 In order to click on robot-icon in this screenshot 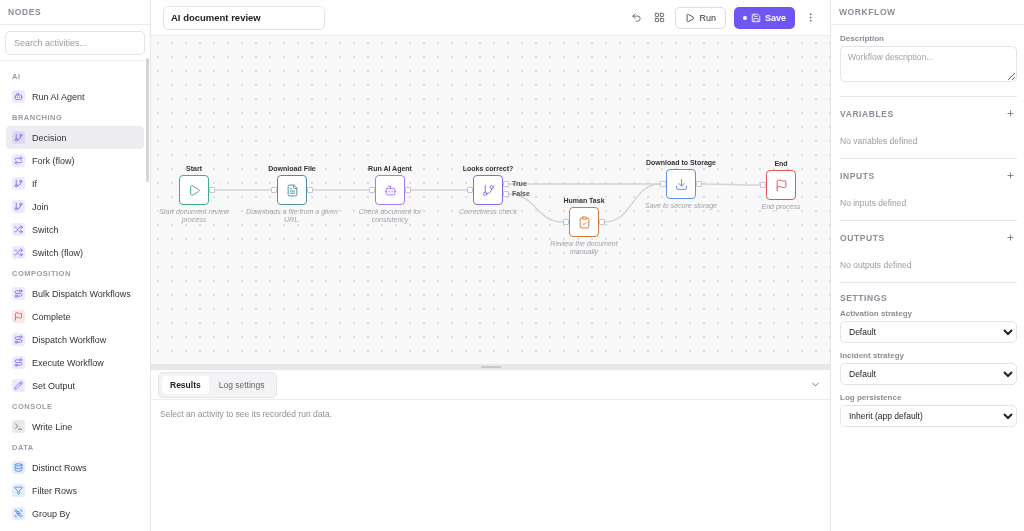, I will do `click(390, 190)`.